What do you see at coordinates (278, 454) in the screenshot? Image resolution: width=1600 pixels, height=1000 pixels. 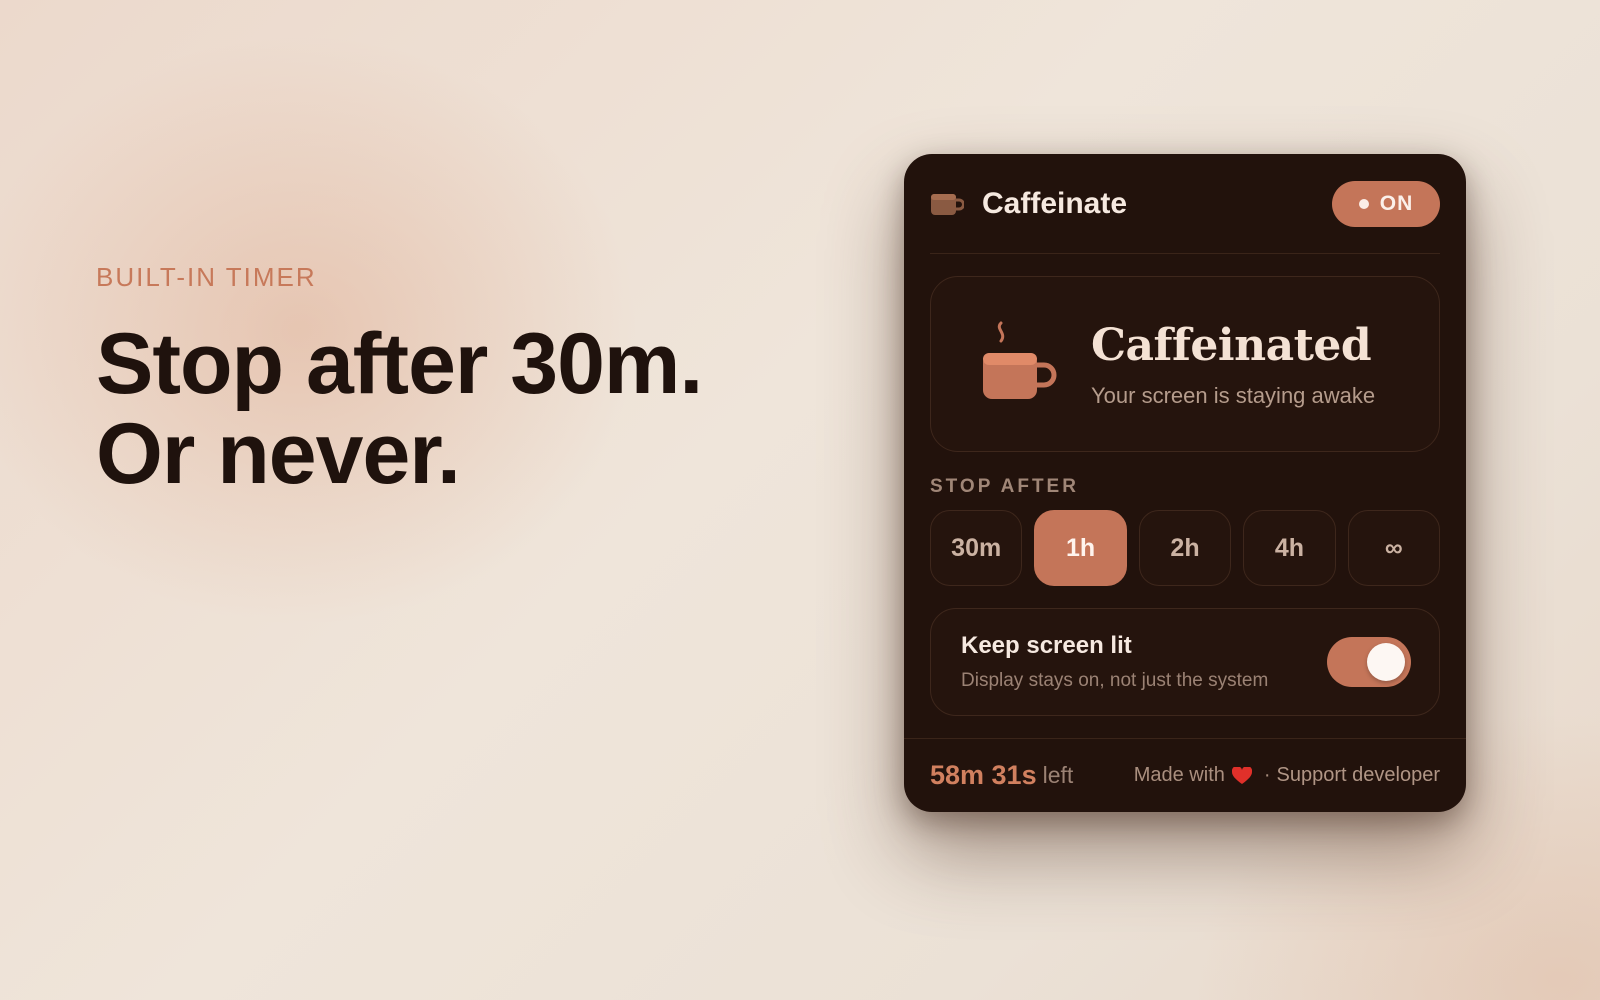 I see `headline-line-2: Or never.` at bounding box center [278, 454].